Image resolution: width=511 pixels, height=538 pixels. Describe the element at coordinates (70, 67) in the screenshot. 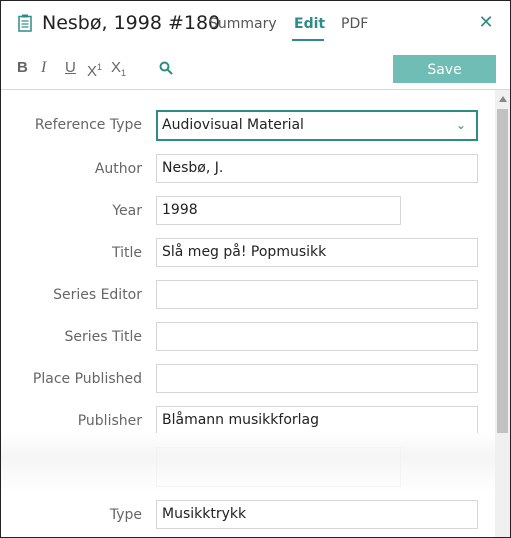

I see `underline-button: U` at that location.